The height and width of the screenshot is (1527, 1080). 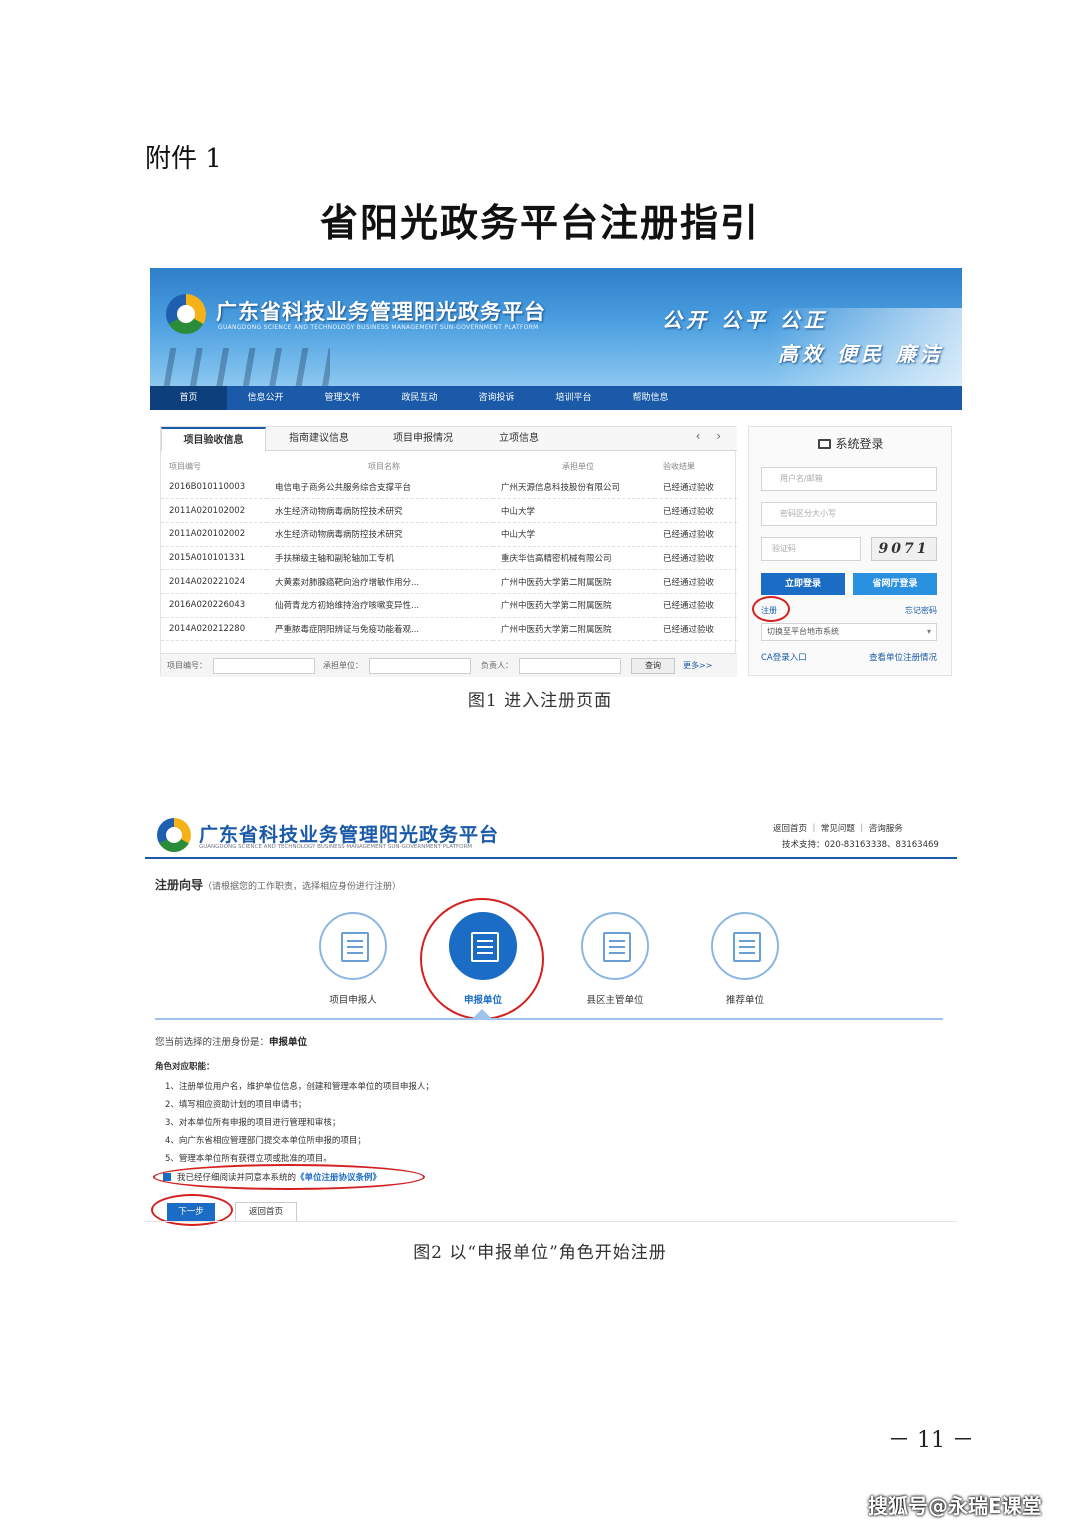 What do you see at coordinates (380, 558) in the screenshot?
I see `cell-project-name: 手扶梯级主轴和副轮轴加工专机` at bounding box center [380, 558].